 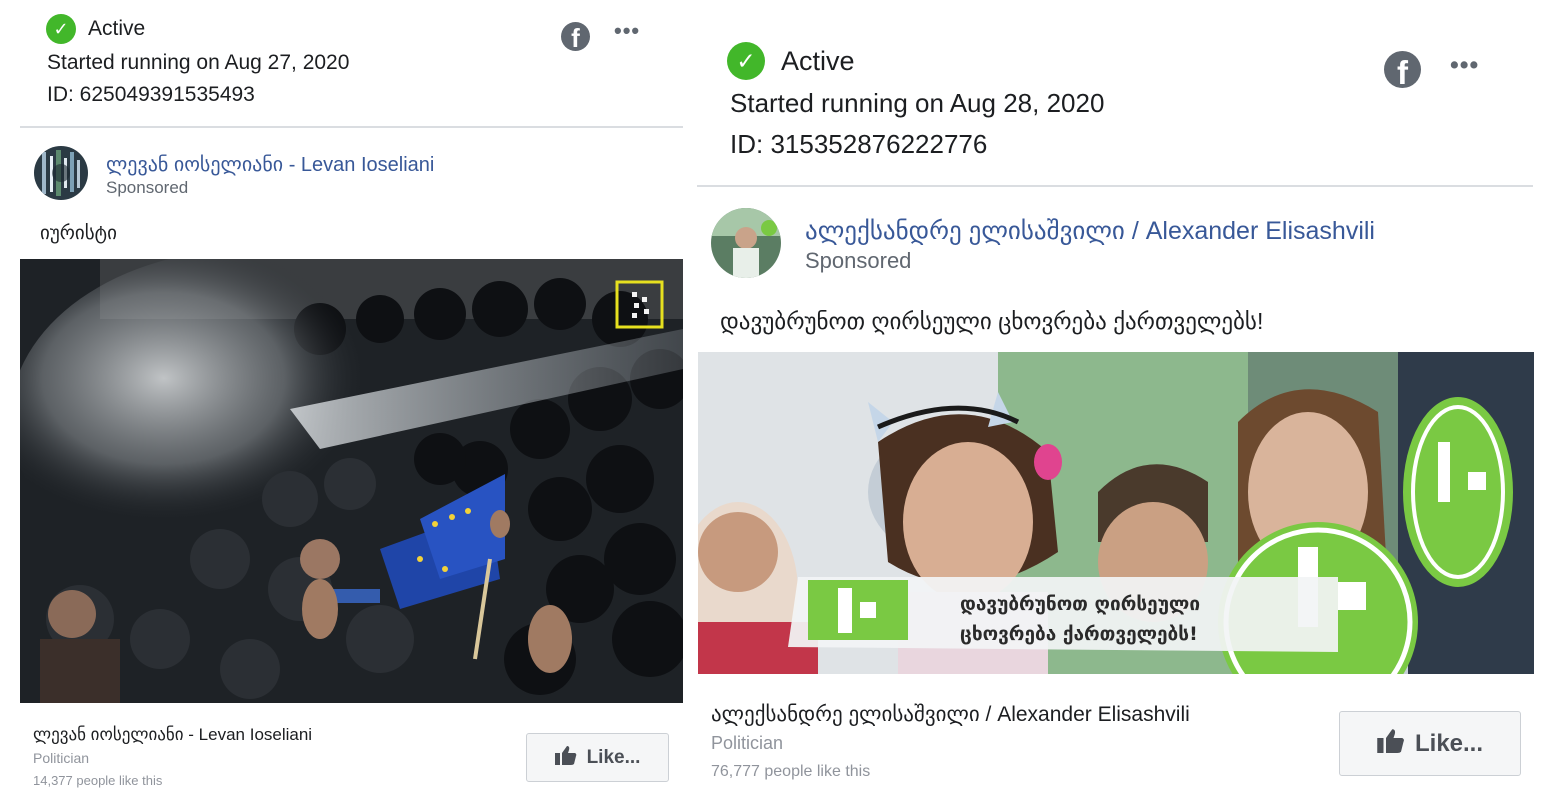 I want to click on start-date: Started running on Aug 28, 2020, so click(x=917, y=103).